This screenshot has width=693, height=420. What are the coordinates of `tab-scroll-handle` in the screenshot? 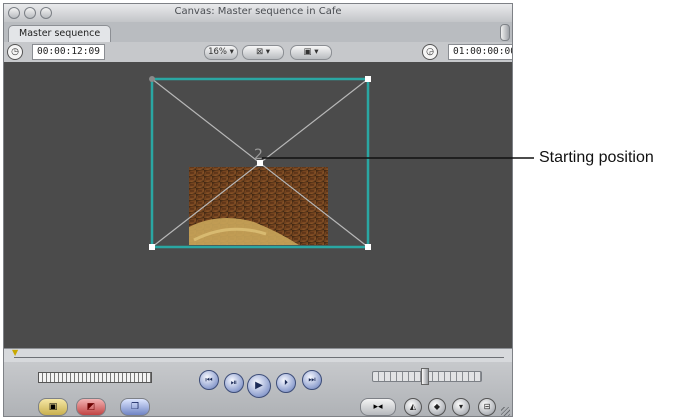 It's located at (505, 32).